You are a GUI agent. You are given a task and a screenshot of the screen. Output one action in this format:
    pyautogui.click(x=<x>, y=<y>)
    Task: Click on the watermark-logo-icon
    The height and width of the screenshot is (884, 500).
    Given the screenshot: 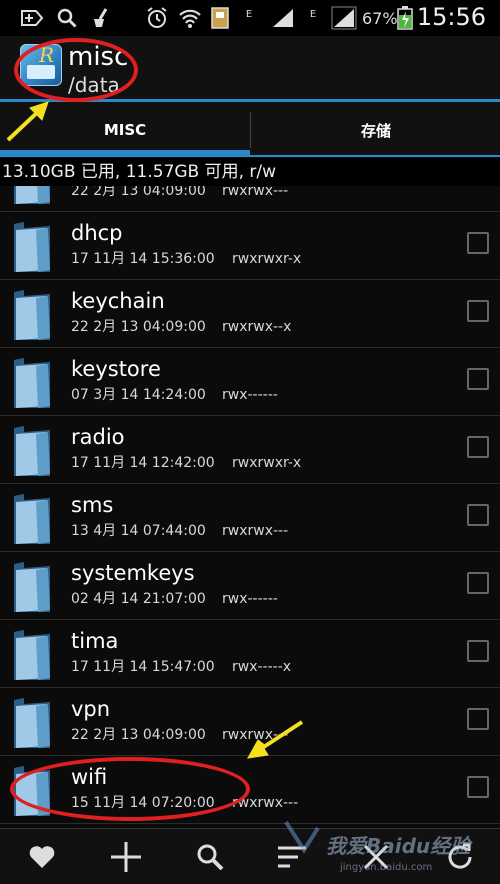 What is the action you would take?
    pyautogui.click(x=302, y=837)
    